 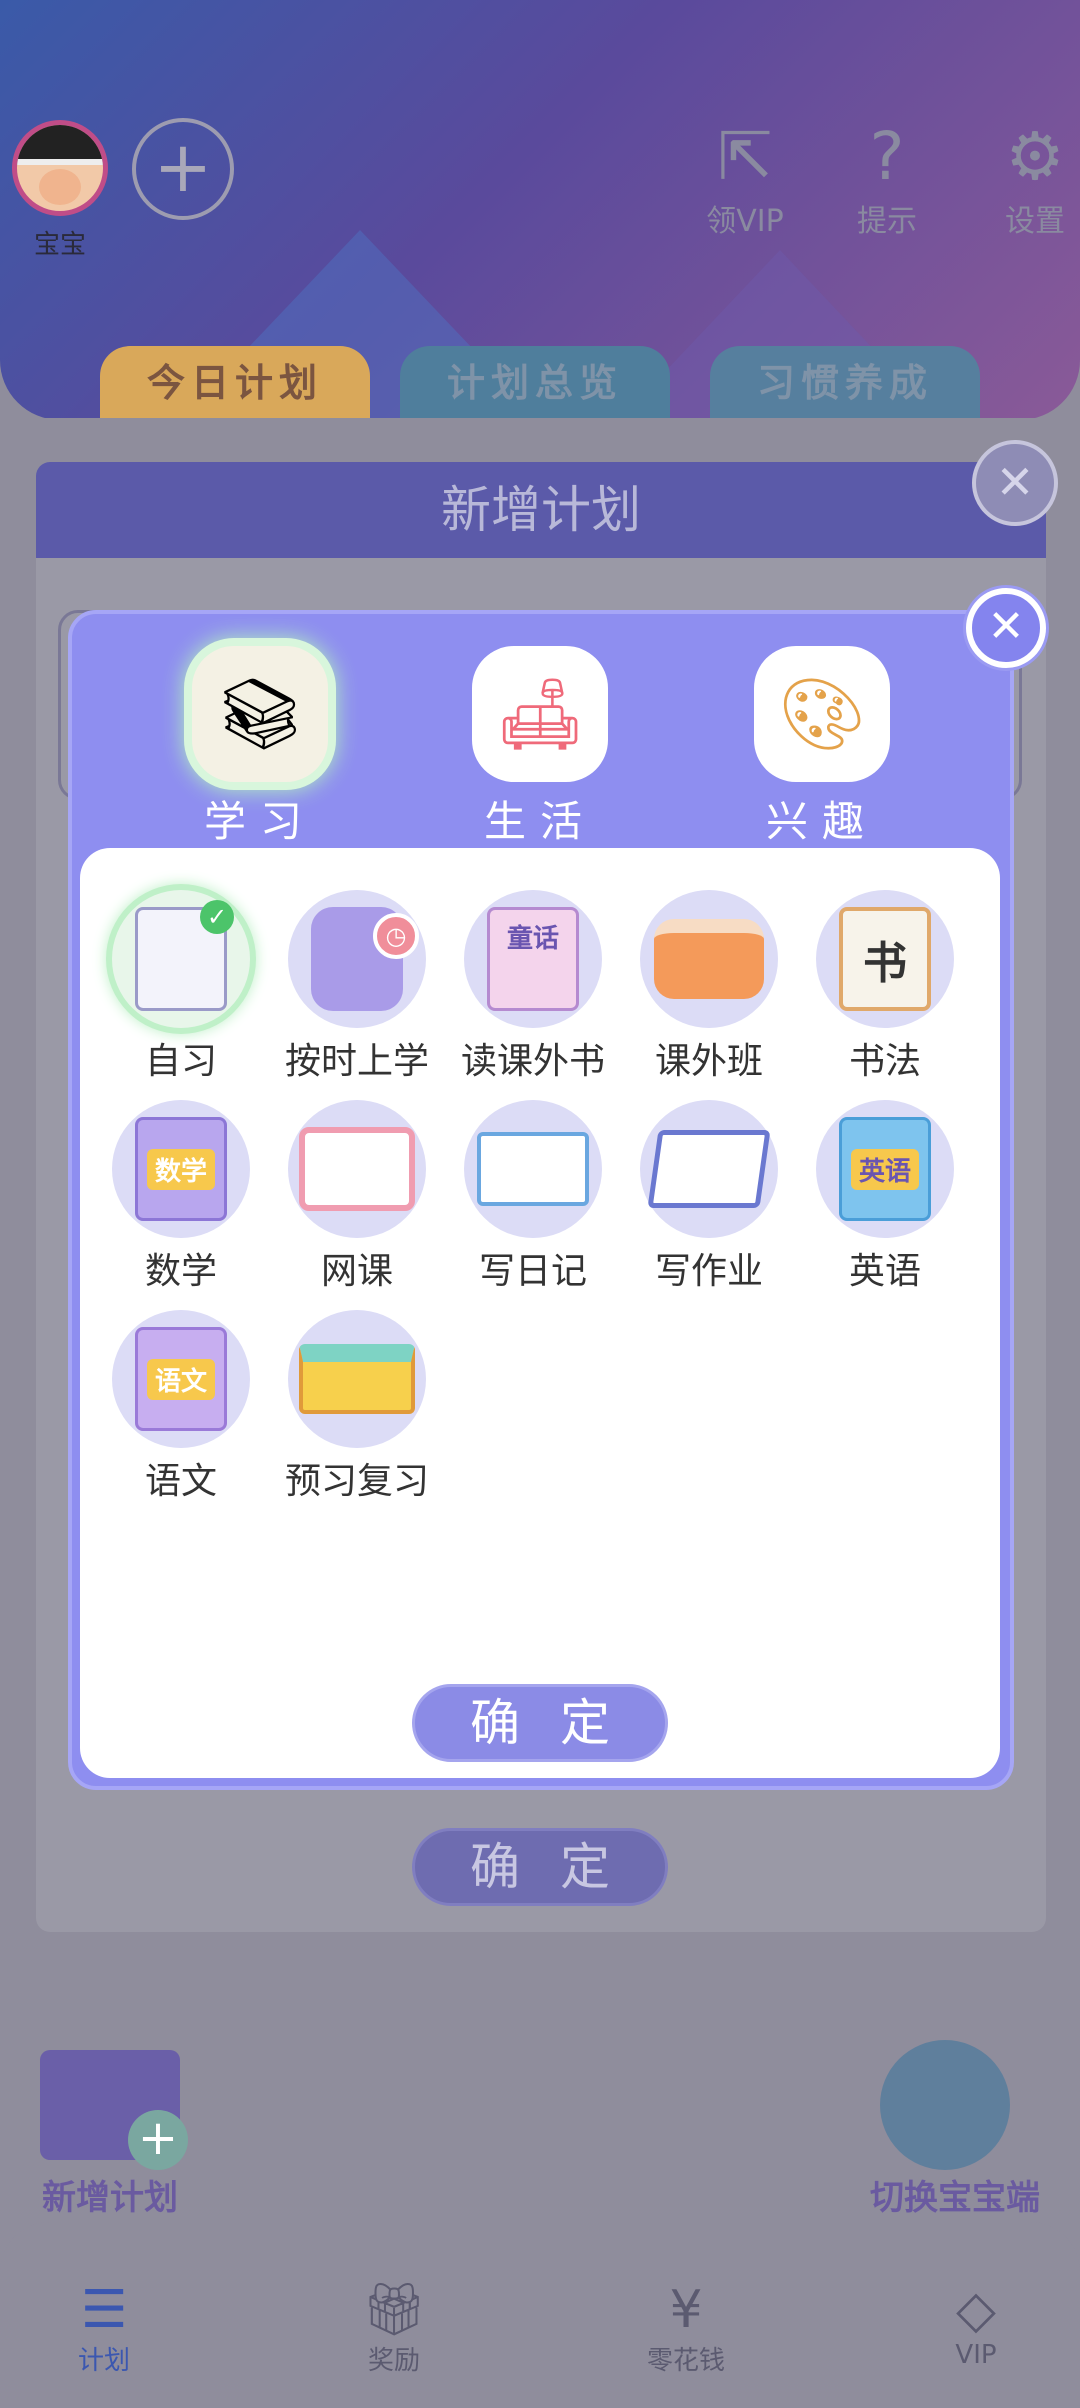 What do you see at coordinates (180, 1061) in the screenshot?
I see `item-label: 自习` at bounding box center [180, 1061].